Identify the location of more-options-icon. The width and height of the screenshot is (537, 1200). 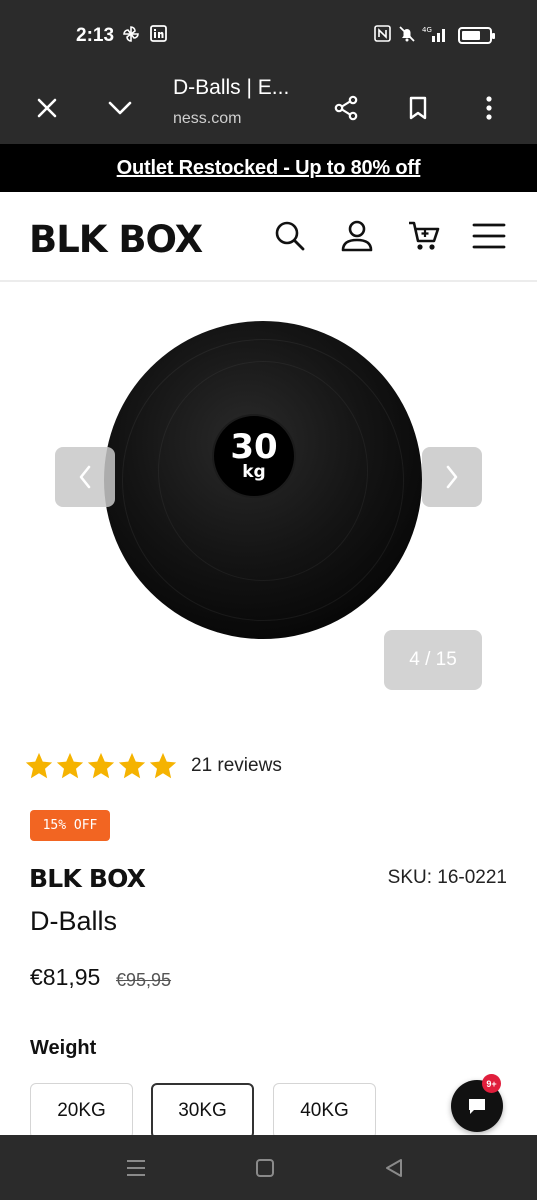
(489, 108).